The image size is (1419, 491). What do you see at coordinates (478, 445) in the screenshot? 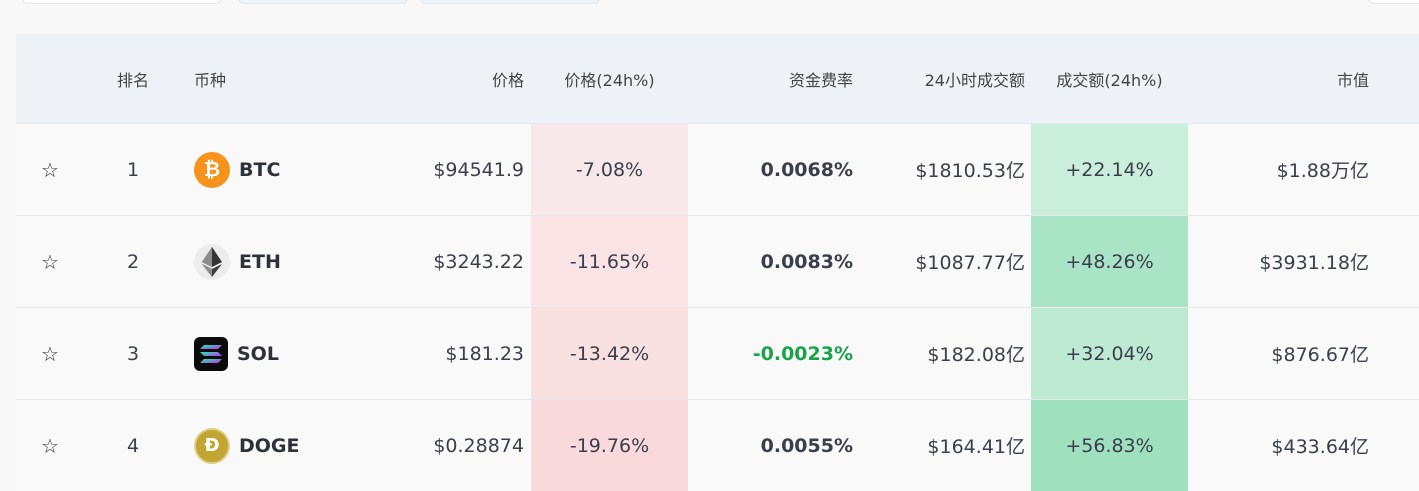
I see `price-cell: $0.28874` at bounding box center [478, 445].